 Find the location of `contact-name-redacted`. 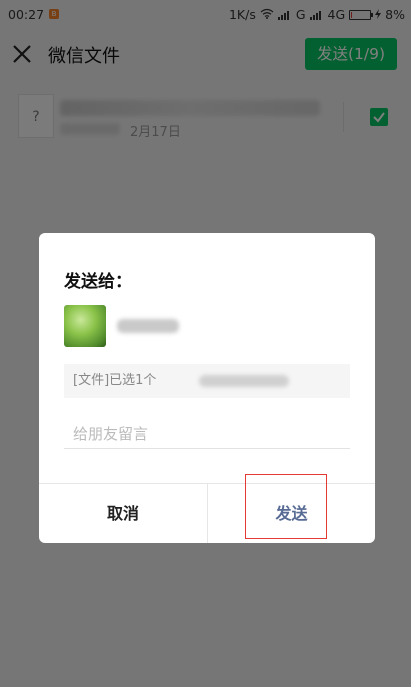

contact-name-redacted is located at coordinates (148, 326).